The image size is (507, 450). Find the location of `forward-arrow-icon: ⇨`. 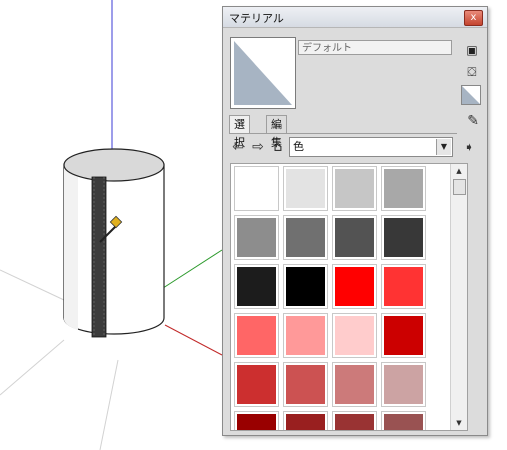

forward-arrow-icon: ⇨ is located at coordinates (258, 147).